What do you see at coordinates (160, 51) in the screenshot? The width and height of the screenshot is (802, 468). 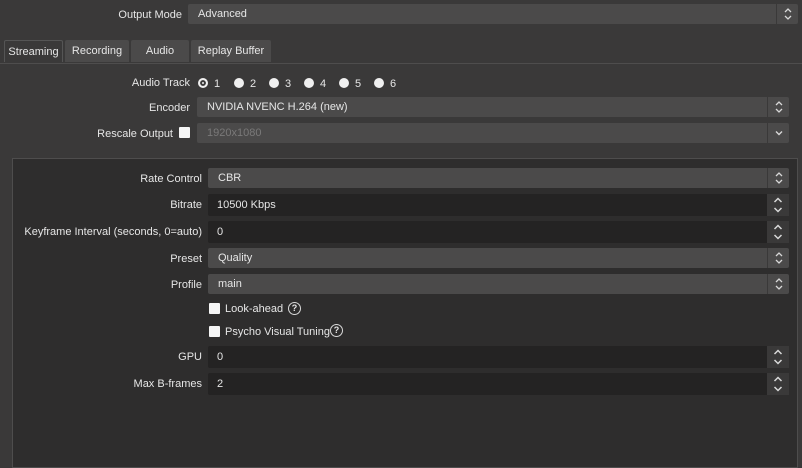 I see `tab-audio: Audio` at bounding box center [160, 51].